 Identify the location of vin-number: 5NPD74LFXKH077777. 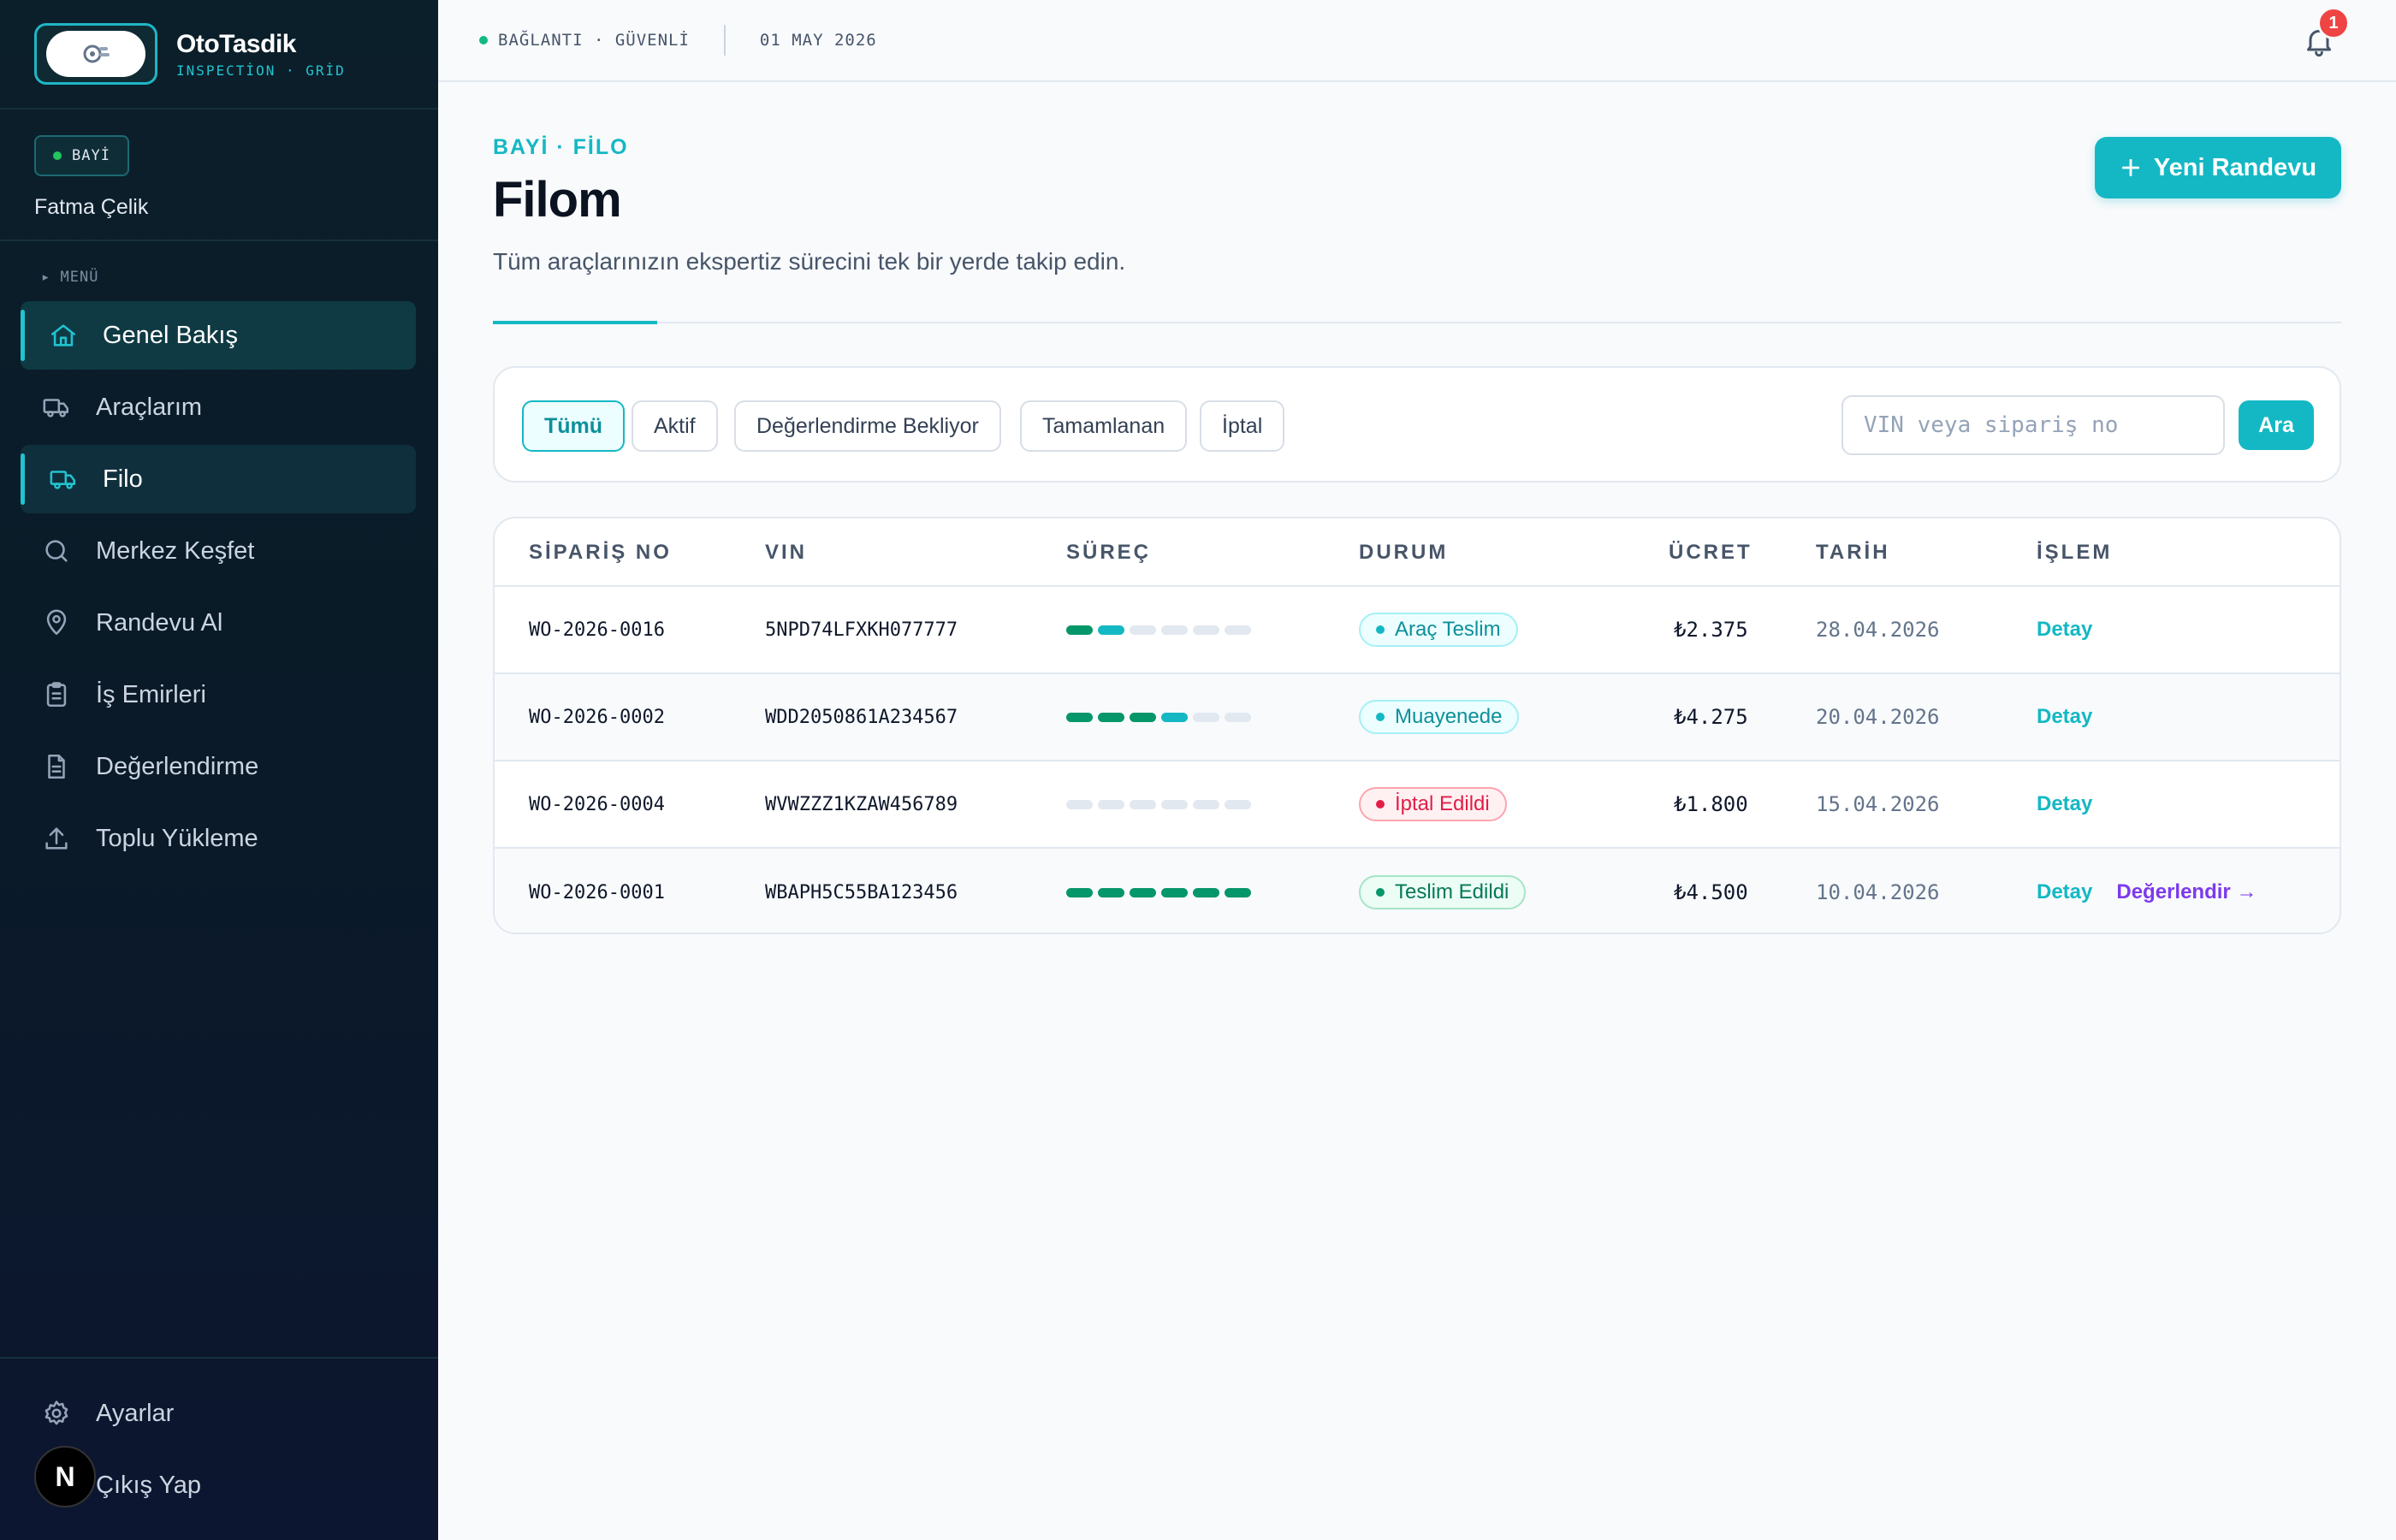
(862, 630).